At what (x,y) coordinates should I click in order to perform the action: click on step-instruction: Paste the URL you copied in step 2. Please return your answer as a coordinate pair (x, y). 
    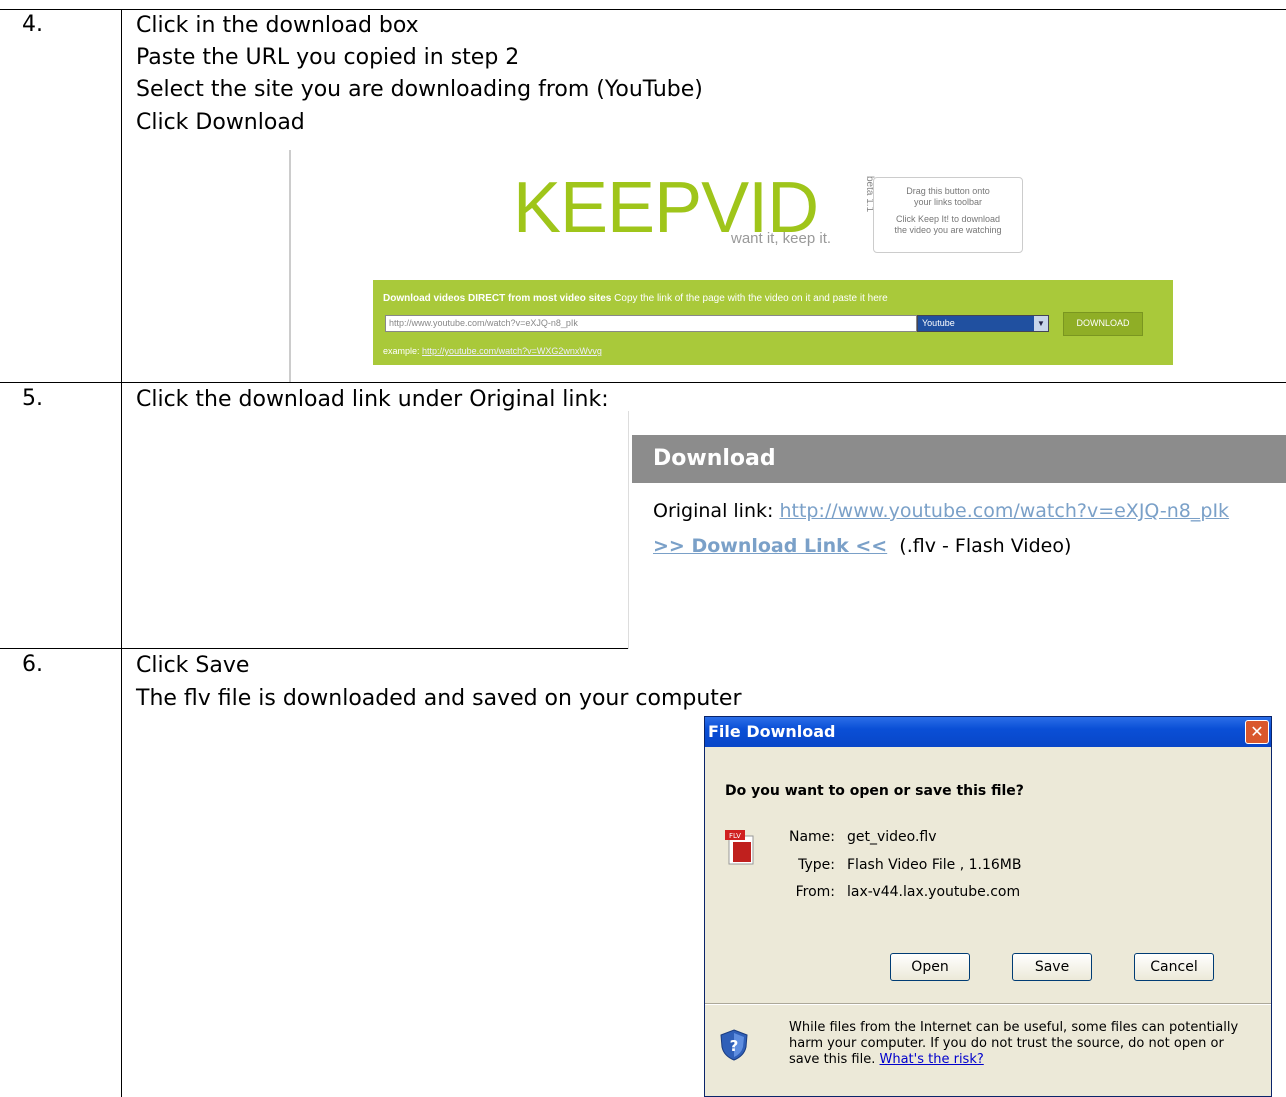
    Looking at the image, I should click on (328, 57).